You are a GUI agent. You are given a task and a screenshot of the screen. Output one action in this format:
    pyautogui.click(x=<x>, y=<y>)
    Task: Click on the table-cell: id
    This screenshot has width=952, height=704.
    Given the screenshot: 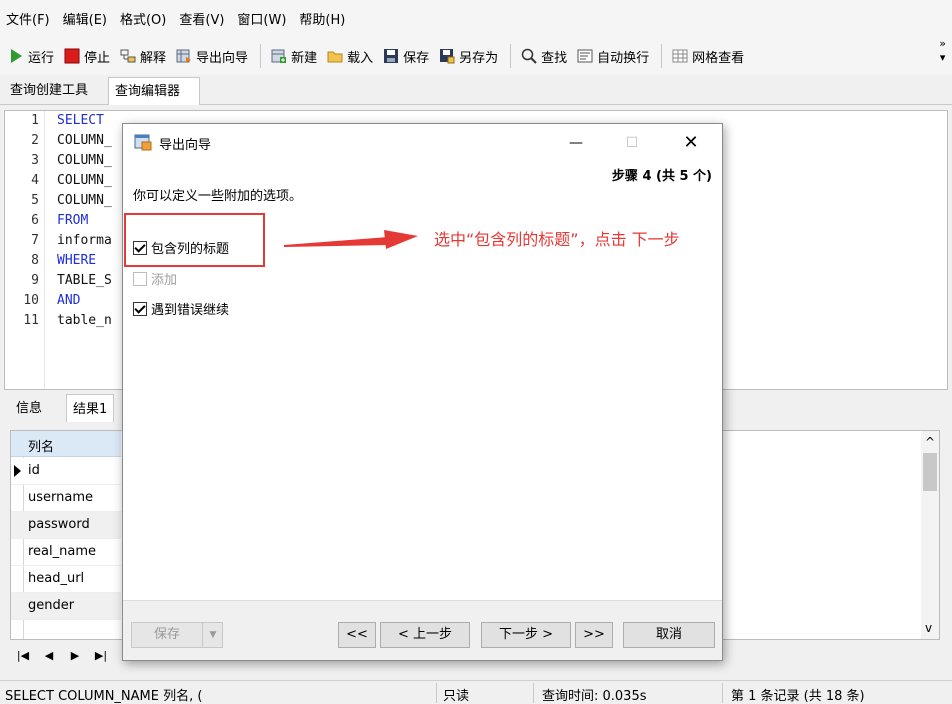 What is the action you would take?
    pyautogui.click(x=34, y=470)
    